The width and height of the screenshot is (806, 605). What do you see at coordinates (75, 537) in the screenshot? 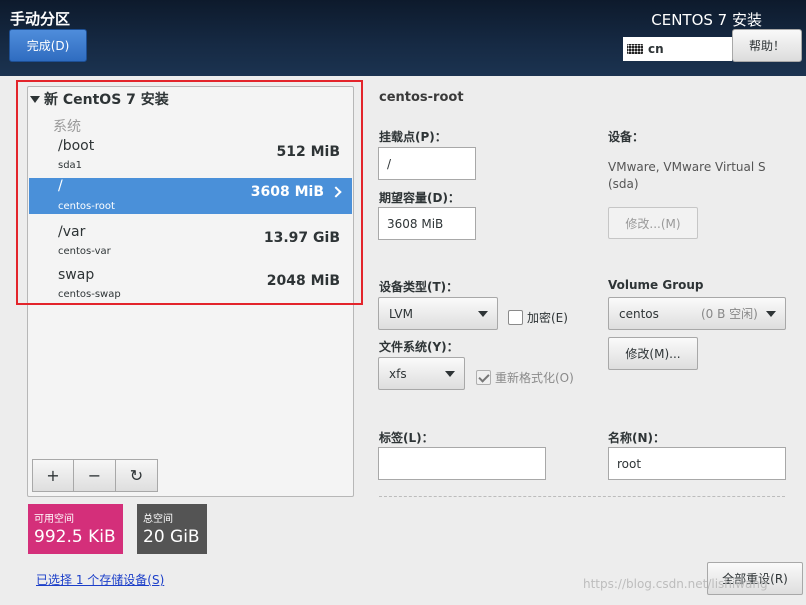
I see `available-space-value: 992.5 KiB` at bounding box center [75, 537].